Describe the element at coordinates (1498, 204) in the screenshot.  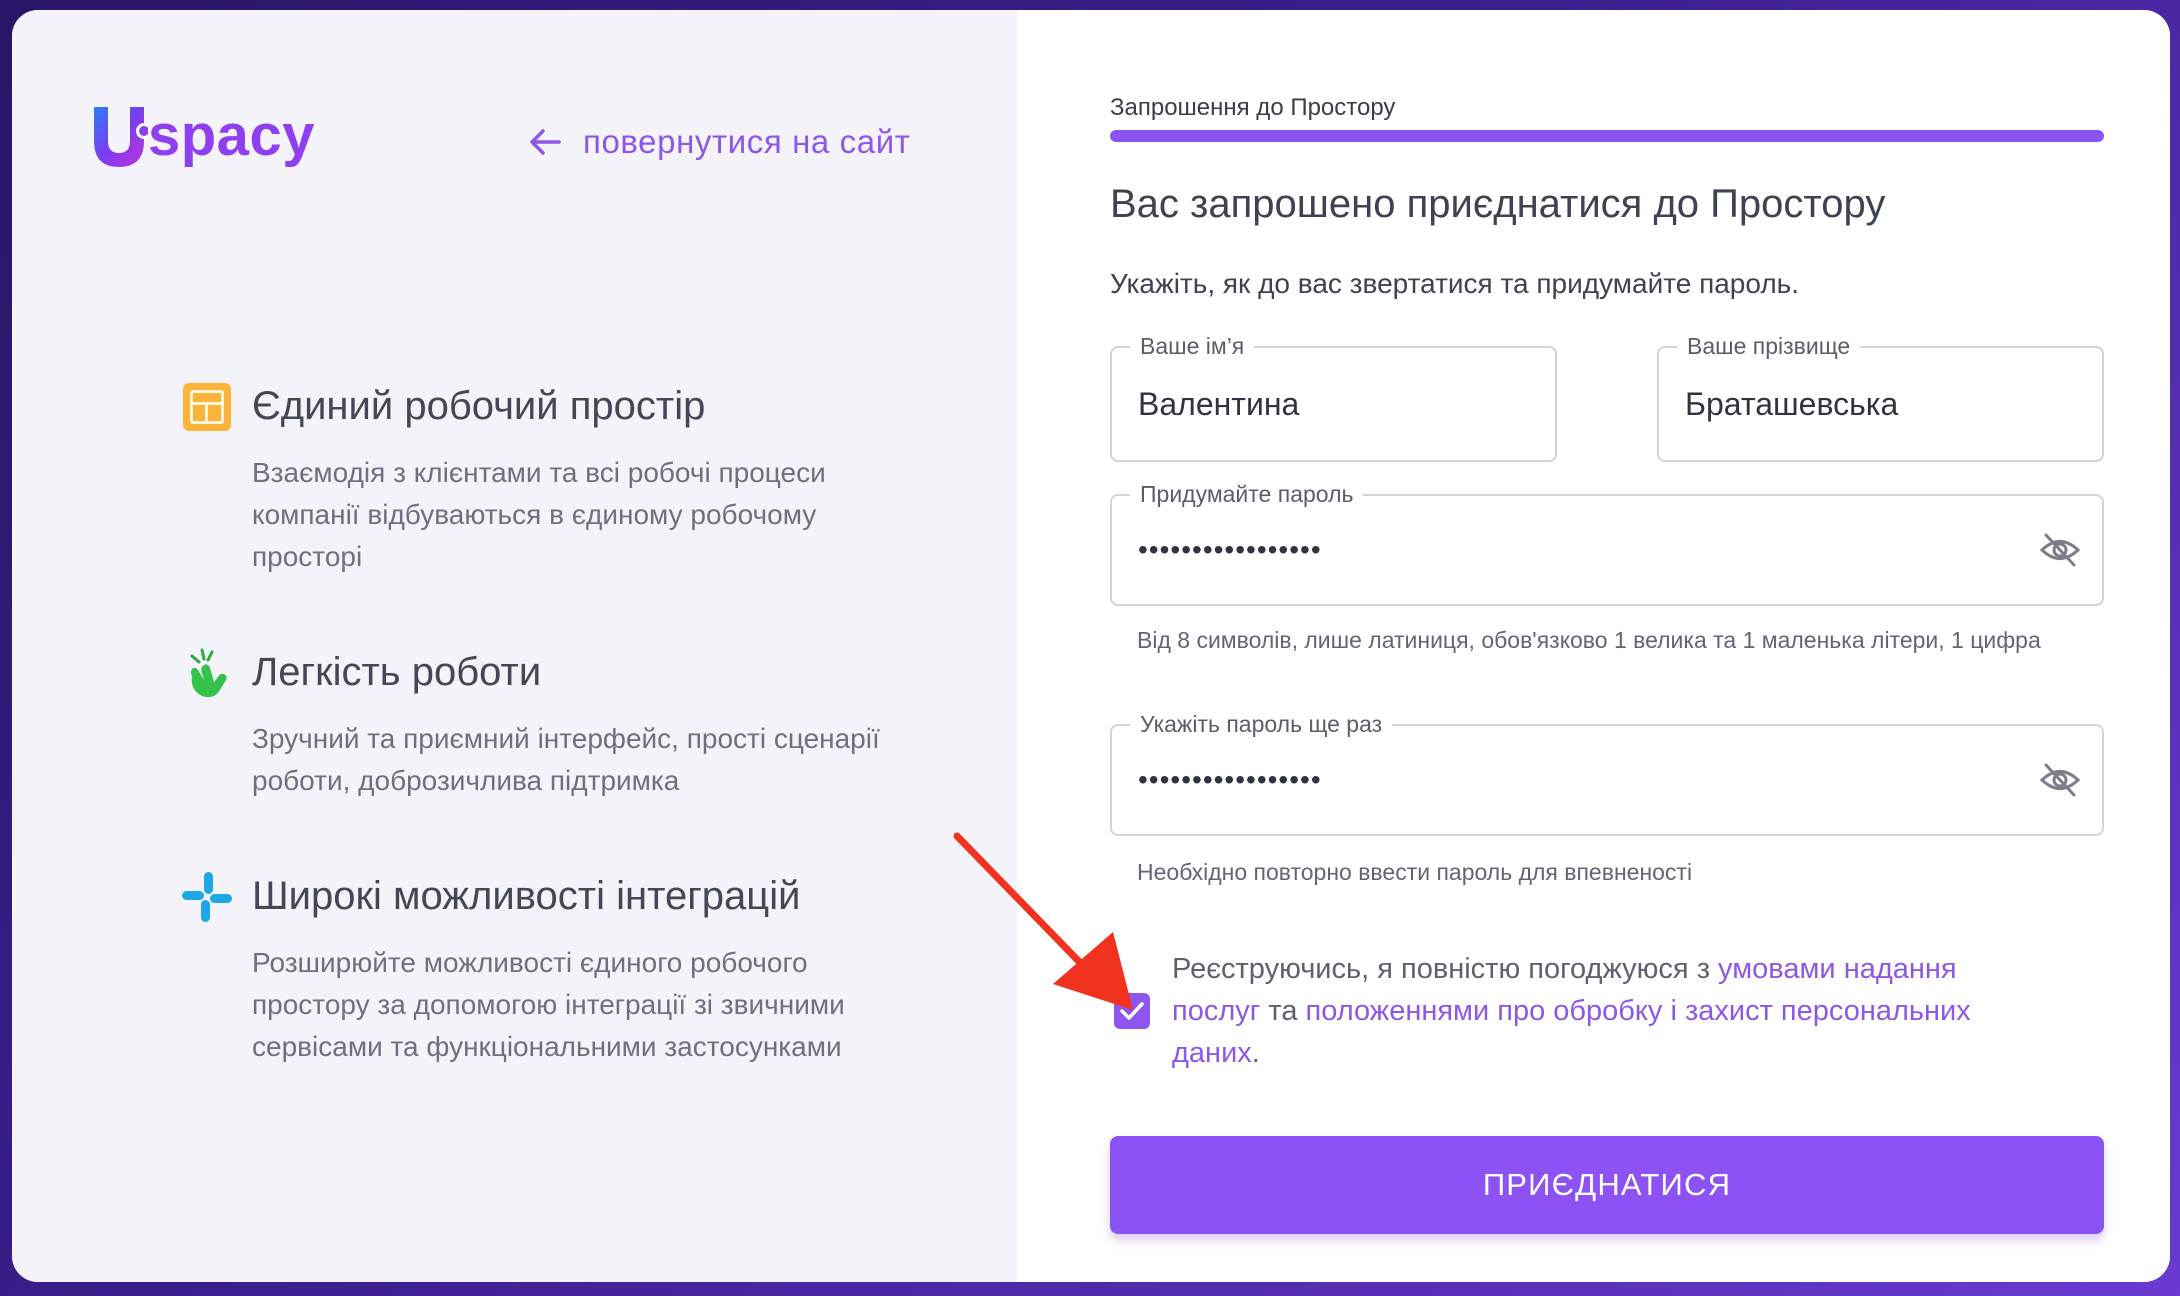
I see `form-heading: Вас запрошено приєднатися до Простору` at that location.